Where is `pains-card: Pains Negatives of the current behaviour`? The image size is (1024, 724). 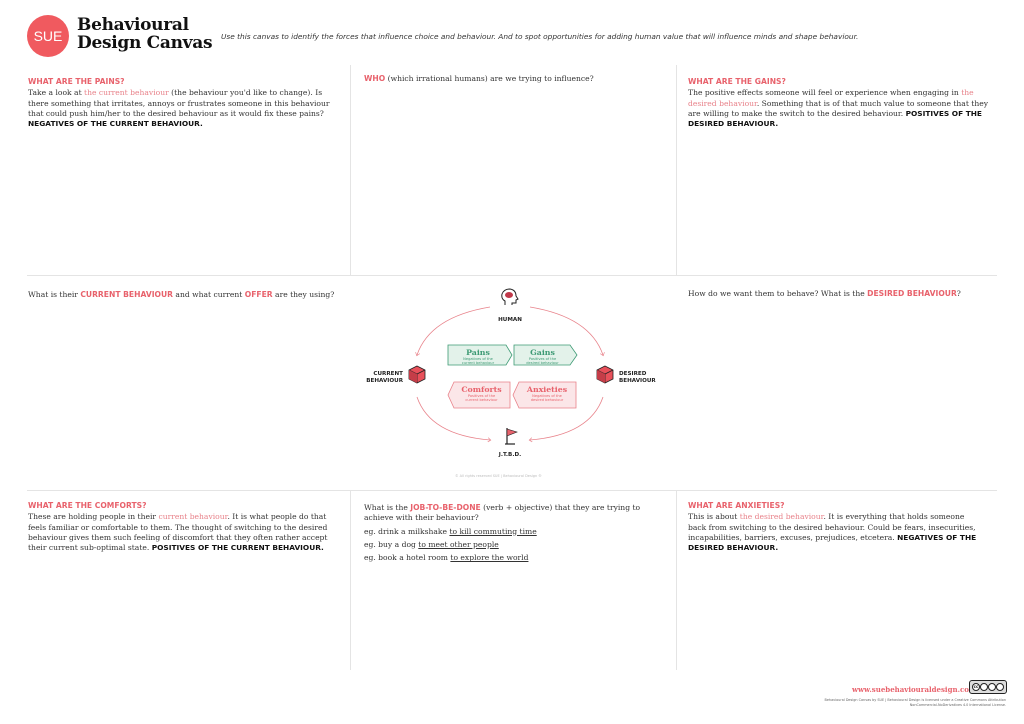
pains-card: Pains Negatives of the current behaviour is located at coordinates (478, 356).